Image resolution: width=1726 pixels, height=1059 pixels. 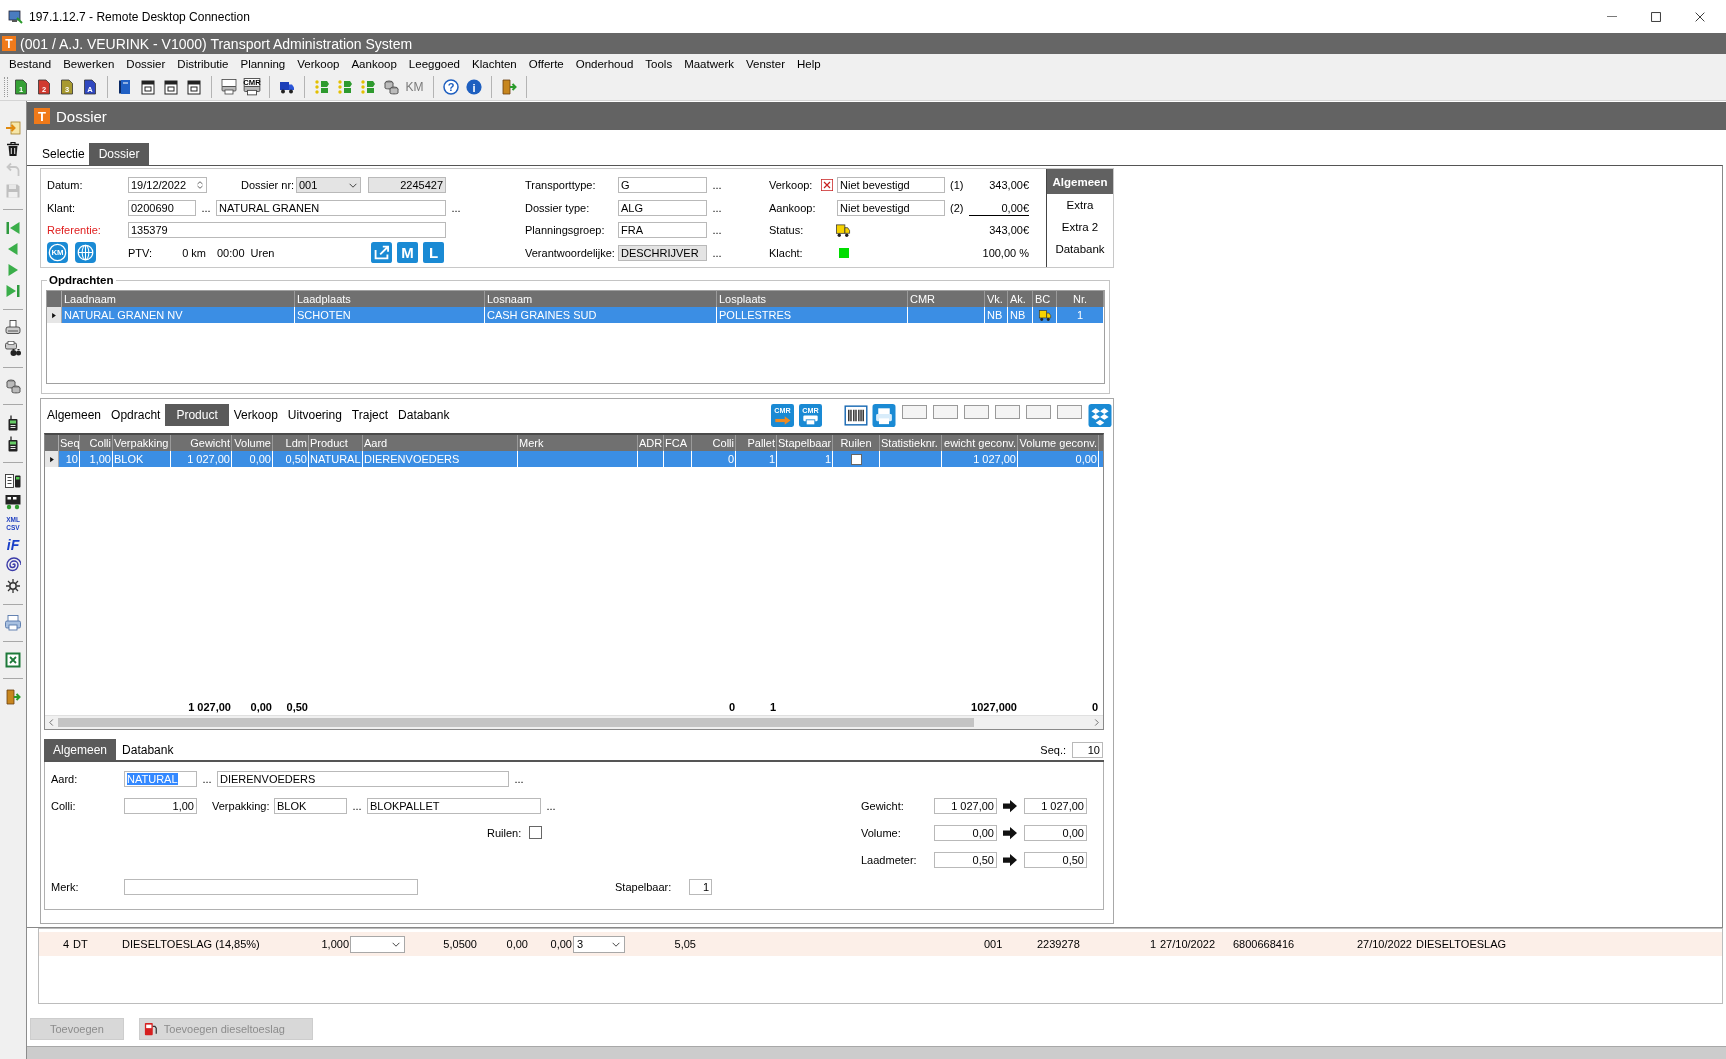 What do you see at coordinates (662, 207) in the screenshot?
I see `input-field: ALG` at bounding box center [662, 207].